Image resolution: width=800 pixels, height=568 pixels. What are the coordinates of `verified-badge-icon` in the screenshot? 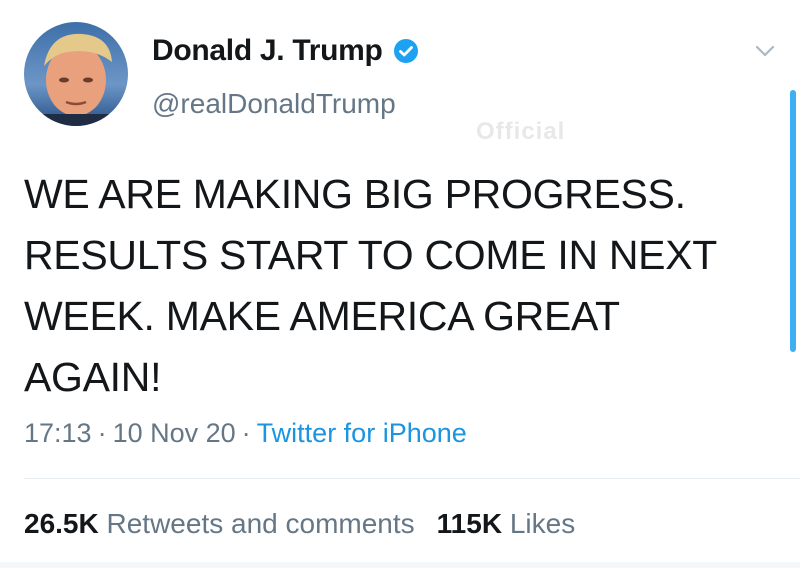 It's located at (406, 51).